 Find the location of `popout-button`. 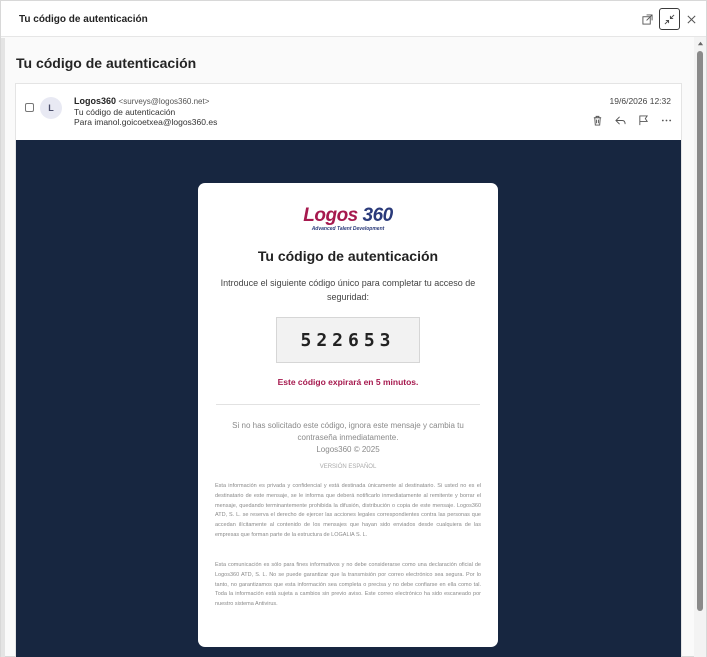

popout-button is located at coordinates (647, 19).